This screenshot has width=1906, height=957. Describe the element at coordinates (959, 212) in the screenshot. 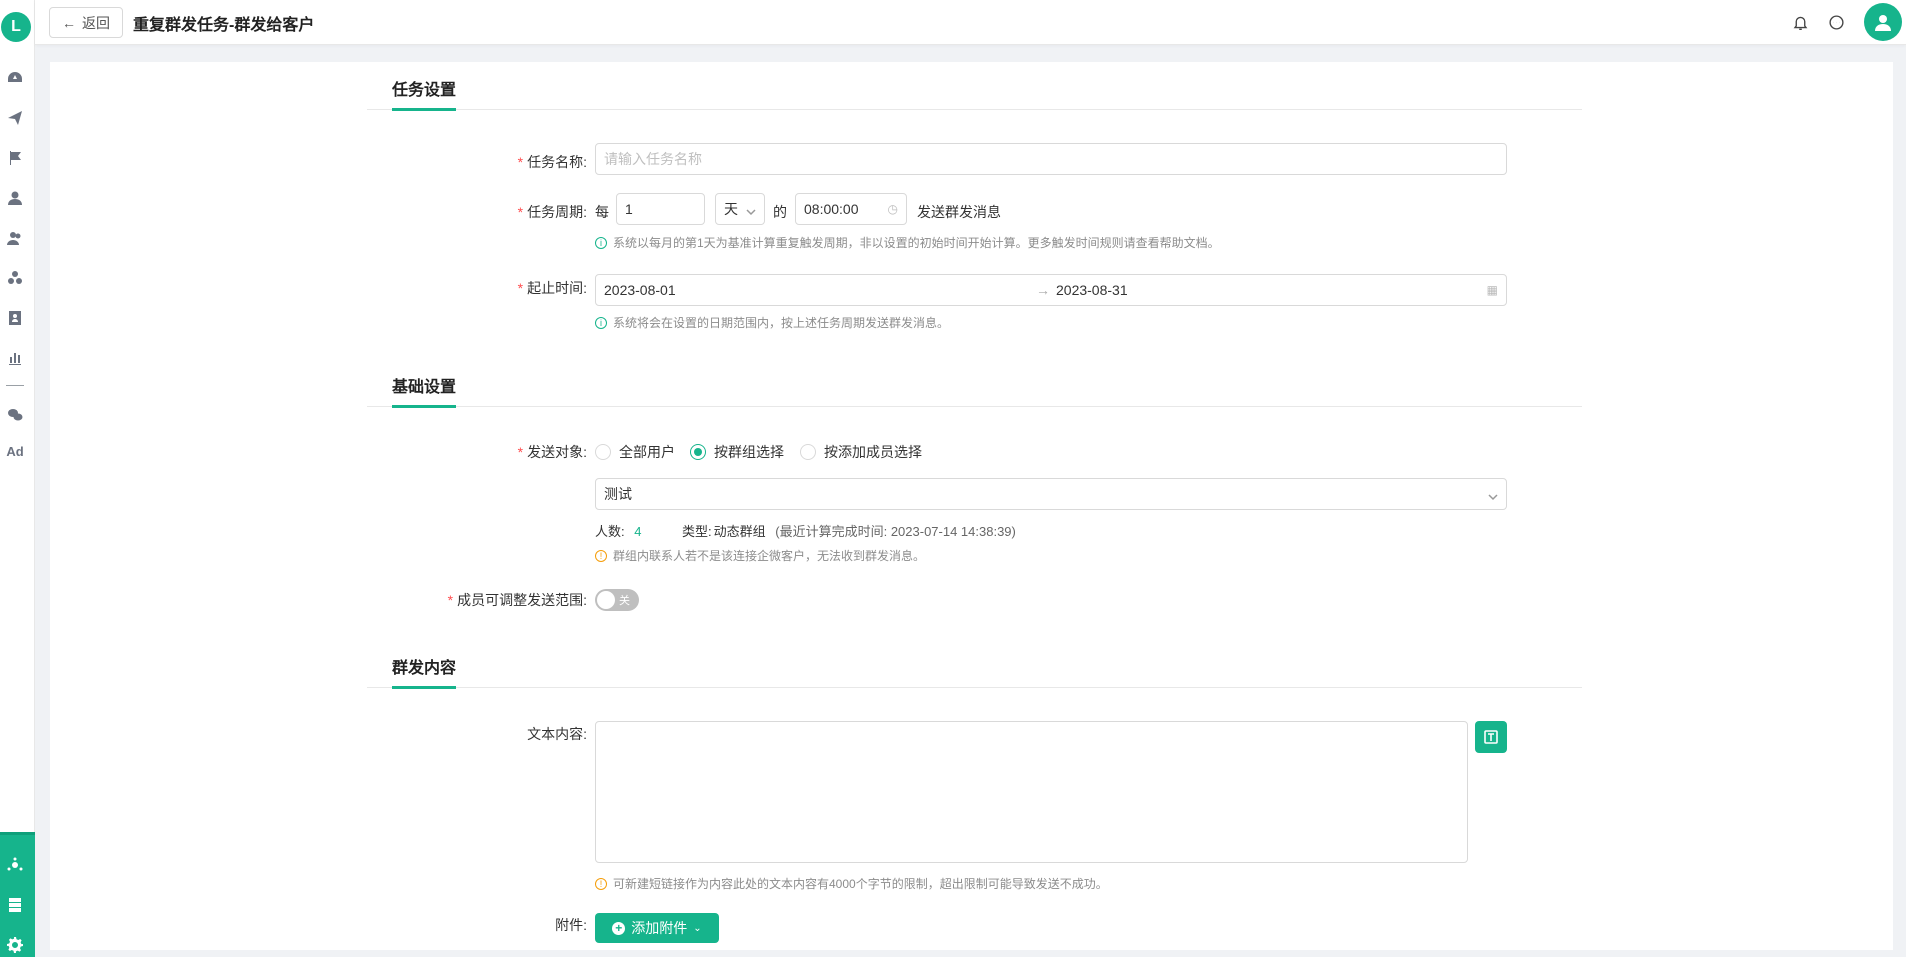

I see `period-suffix-text: 发送群发消息` at that location.